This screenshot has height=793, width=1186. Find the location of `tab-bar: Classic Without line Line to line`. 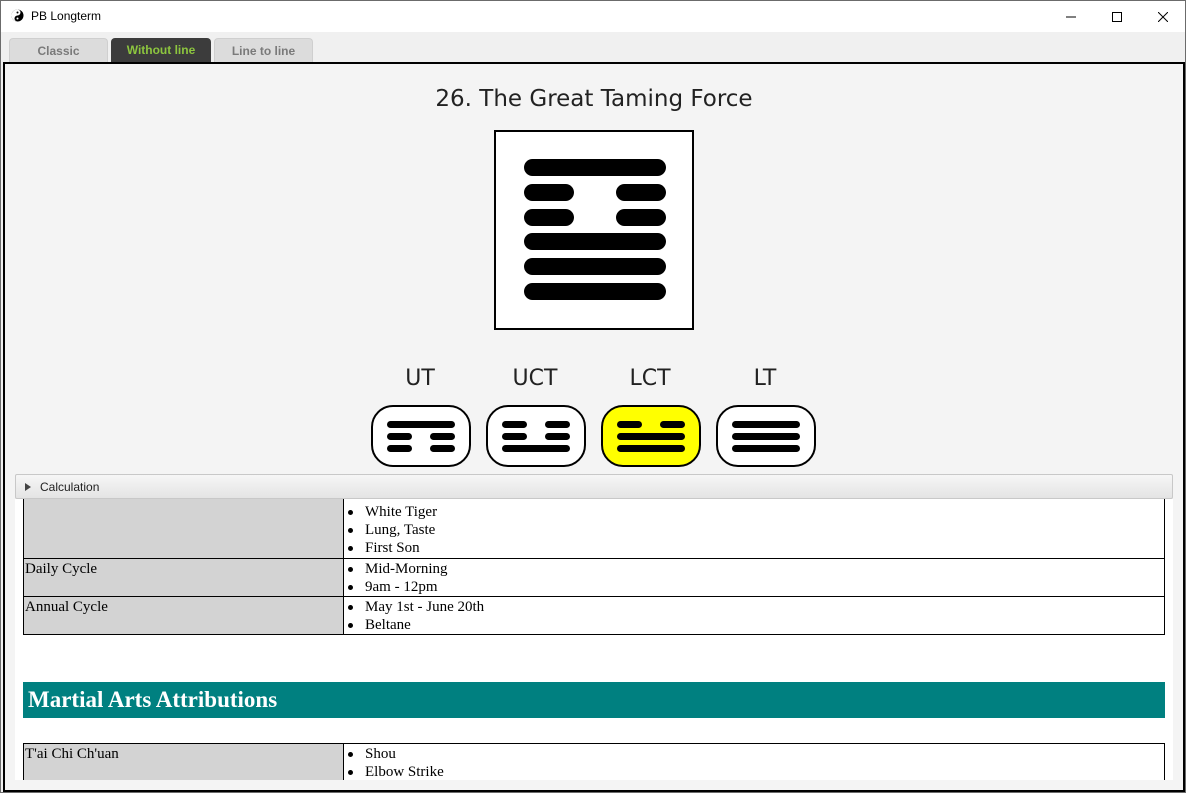

tab-bar: Classic Without line Line to line is located at coordinates (593, 47).